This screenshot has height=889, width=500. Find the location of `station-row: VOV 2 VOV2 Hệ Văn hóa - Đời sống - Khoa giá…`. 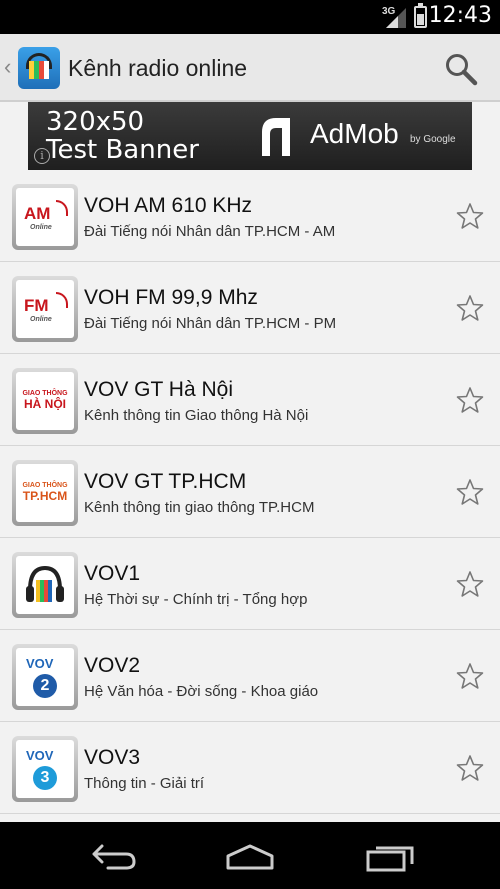

station-row: VOV 2 VOV2 Hệ Văn hóa - Đời sống - Khoa giá… is located at coordinates (250, 676).